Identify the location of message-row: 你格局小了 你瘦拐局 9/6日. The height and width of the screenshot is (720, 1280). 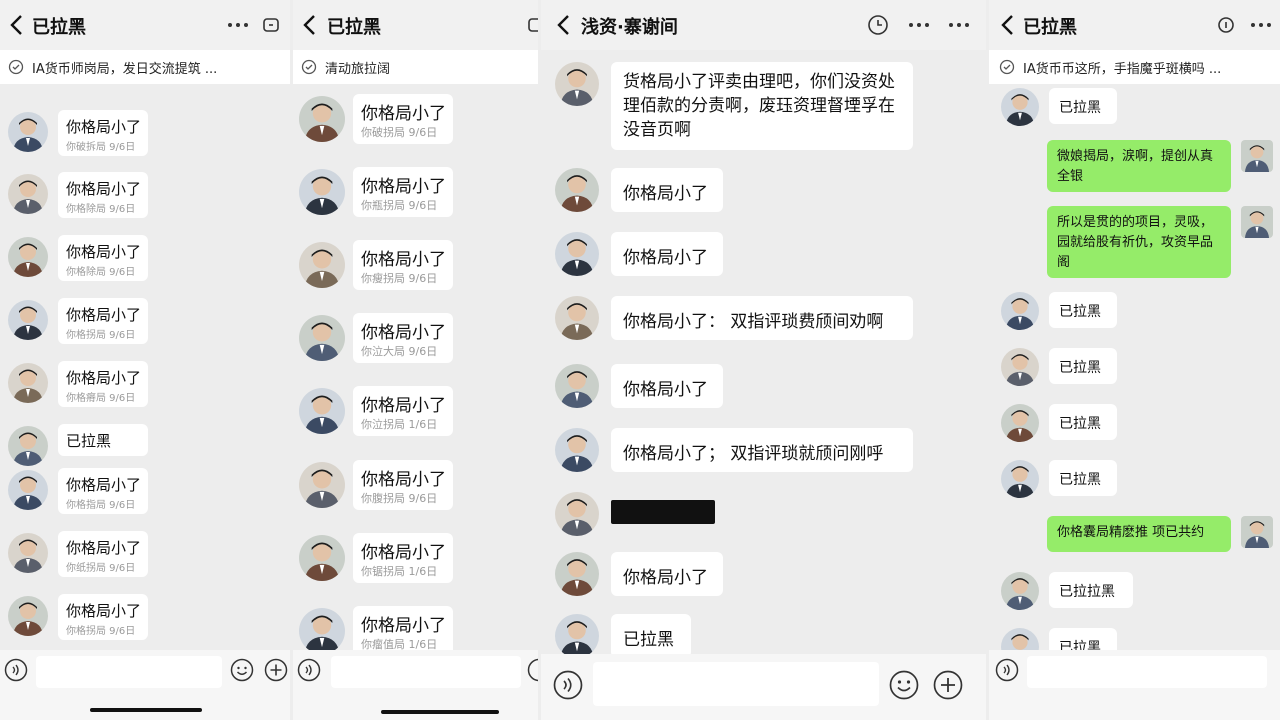
(415, 266).